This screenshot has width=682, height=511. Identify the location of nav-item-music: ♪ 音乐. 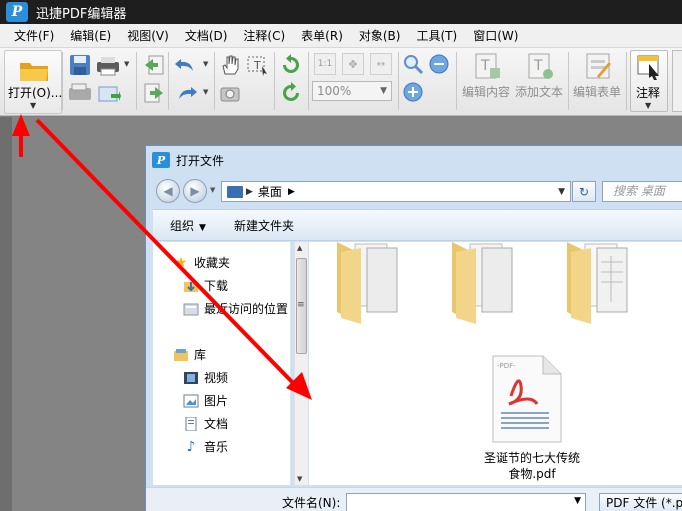
(205, 446).